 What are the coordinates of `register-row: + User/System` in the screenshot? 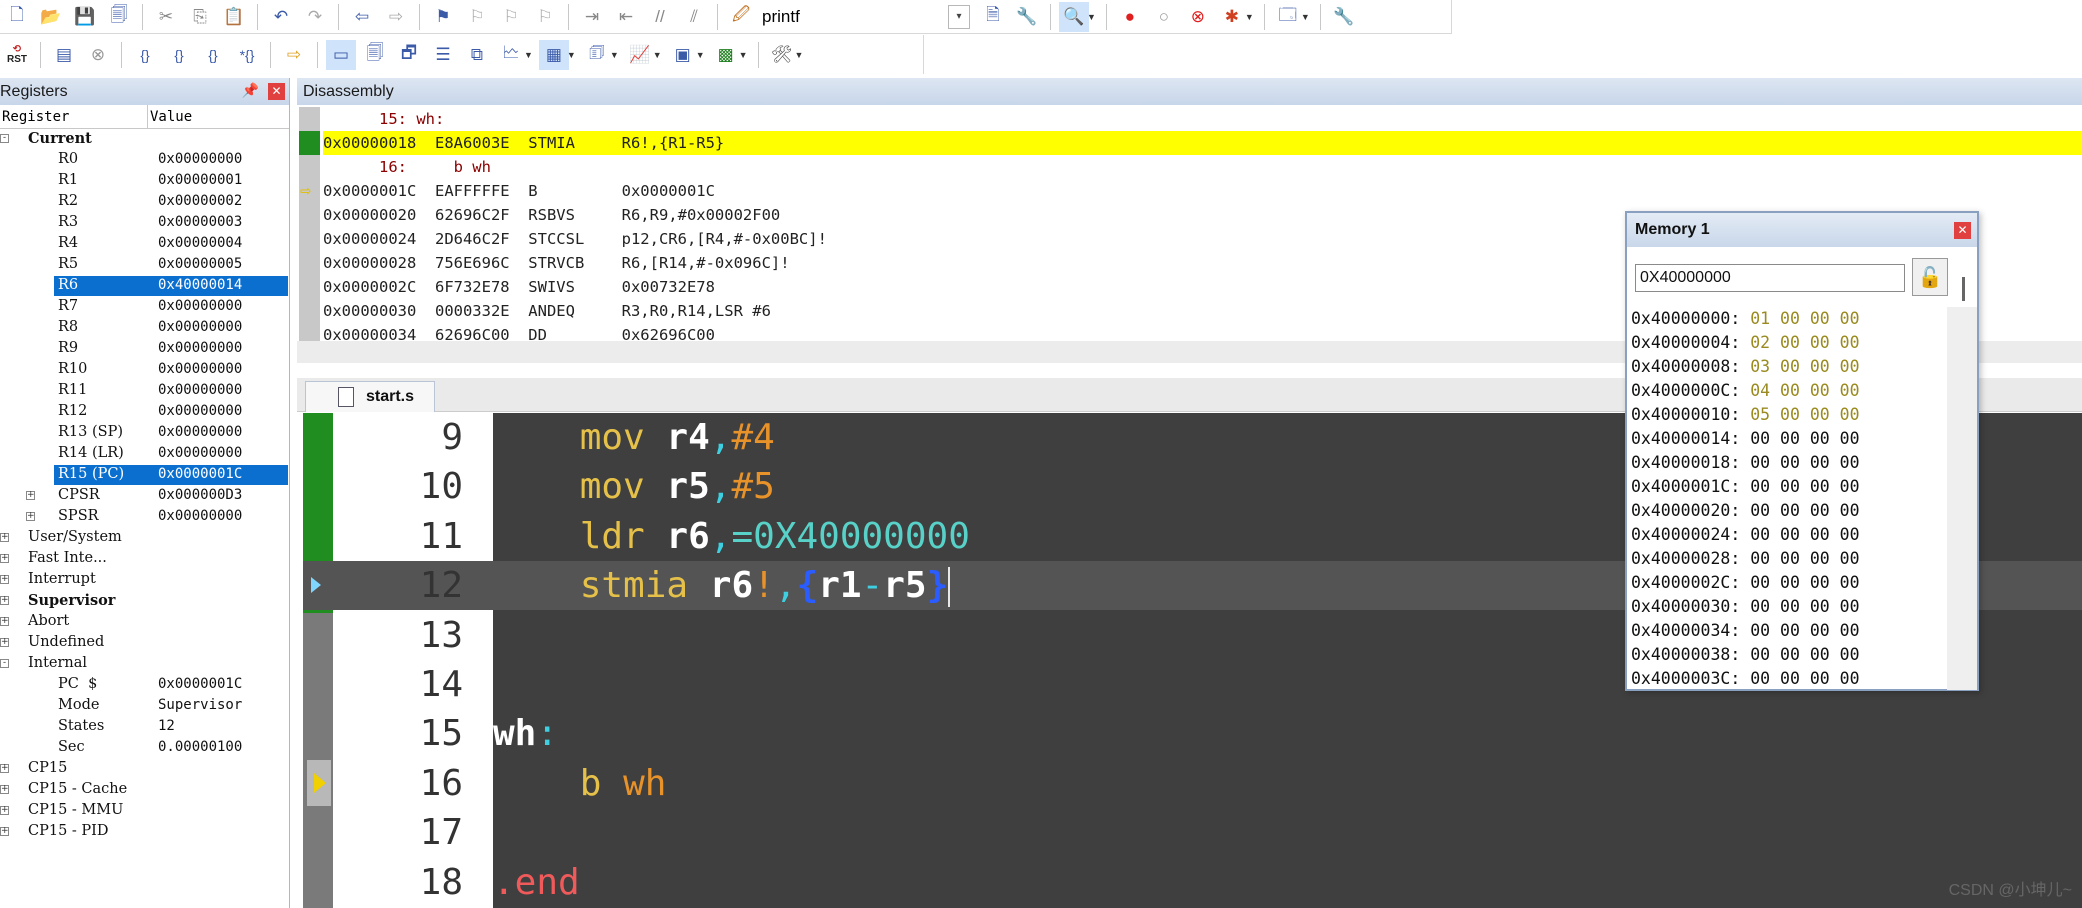 It's located at (144, 538).